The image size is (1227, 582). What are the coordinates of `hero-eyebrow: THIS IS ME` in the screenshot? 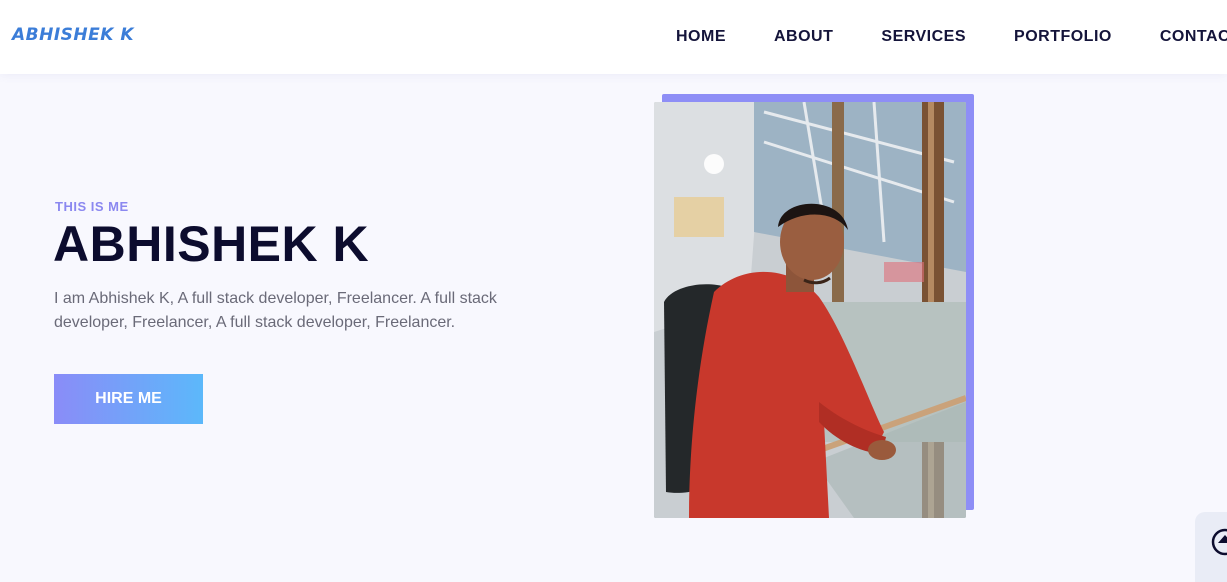 It's located at (92, 206).